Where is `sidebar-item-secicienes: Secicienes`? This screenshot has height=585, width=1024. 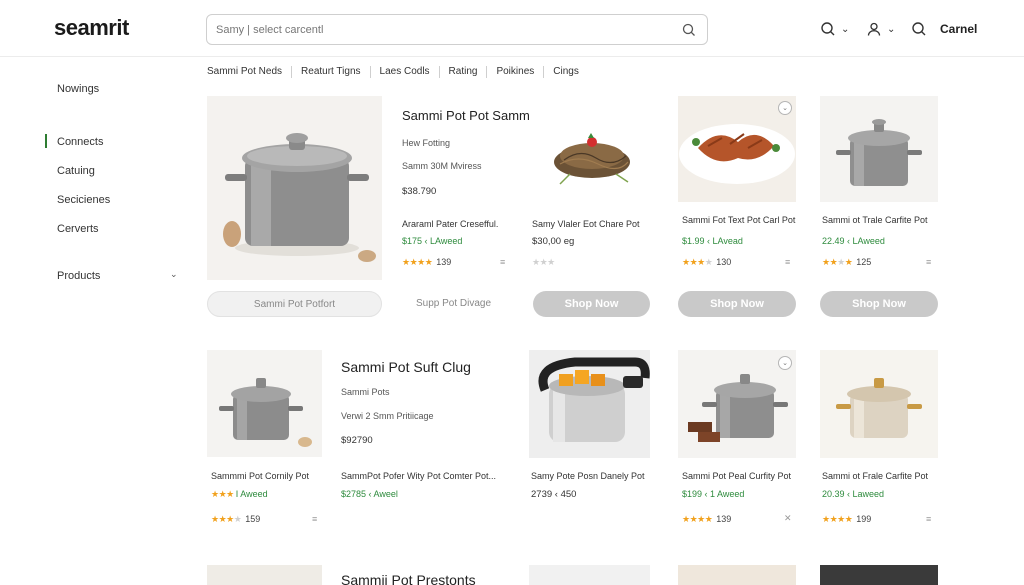
sidebar-item-secicienes: Secicienes is located at coordinates (83, 200).